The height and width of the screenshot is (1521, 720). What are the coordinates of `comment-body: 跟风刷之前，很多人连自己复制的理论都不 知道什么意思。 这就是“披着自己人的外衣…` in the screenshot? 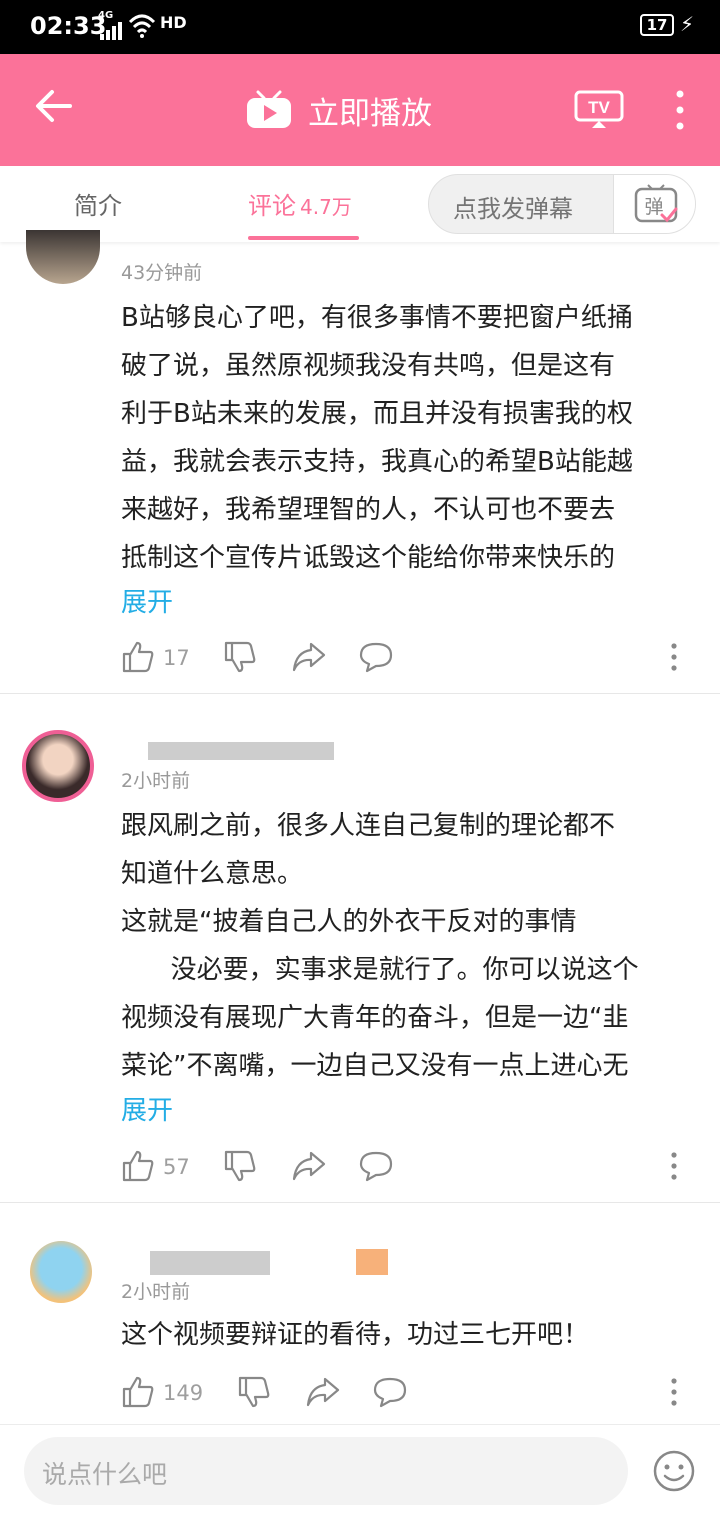 It's located at (380, 946).